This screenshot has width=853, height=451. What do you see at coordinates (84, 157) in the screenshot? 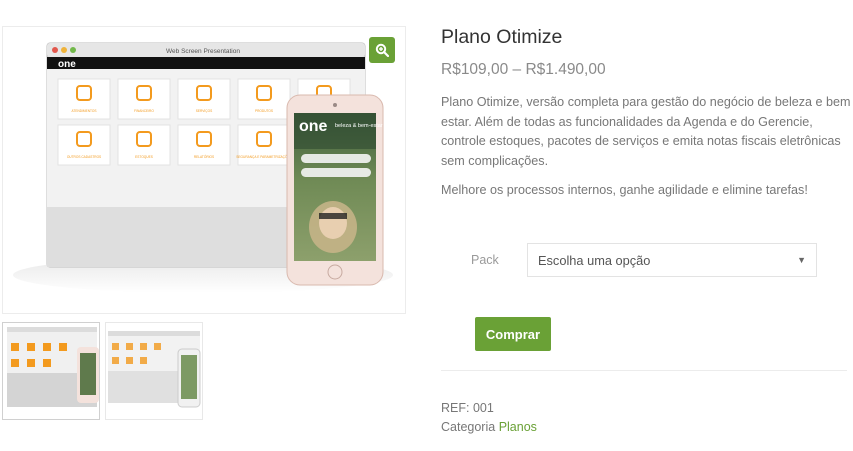
I see `app-tile-label: OUTROS CADASTROS` at bounding box center [84, 157].